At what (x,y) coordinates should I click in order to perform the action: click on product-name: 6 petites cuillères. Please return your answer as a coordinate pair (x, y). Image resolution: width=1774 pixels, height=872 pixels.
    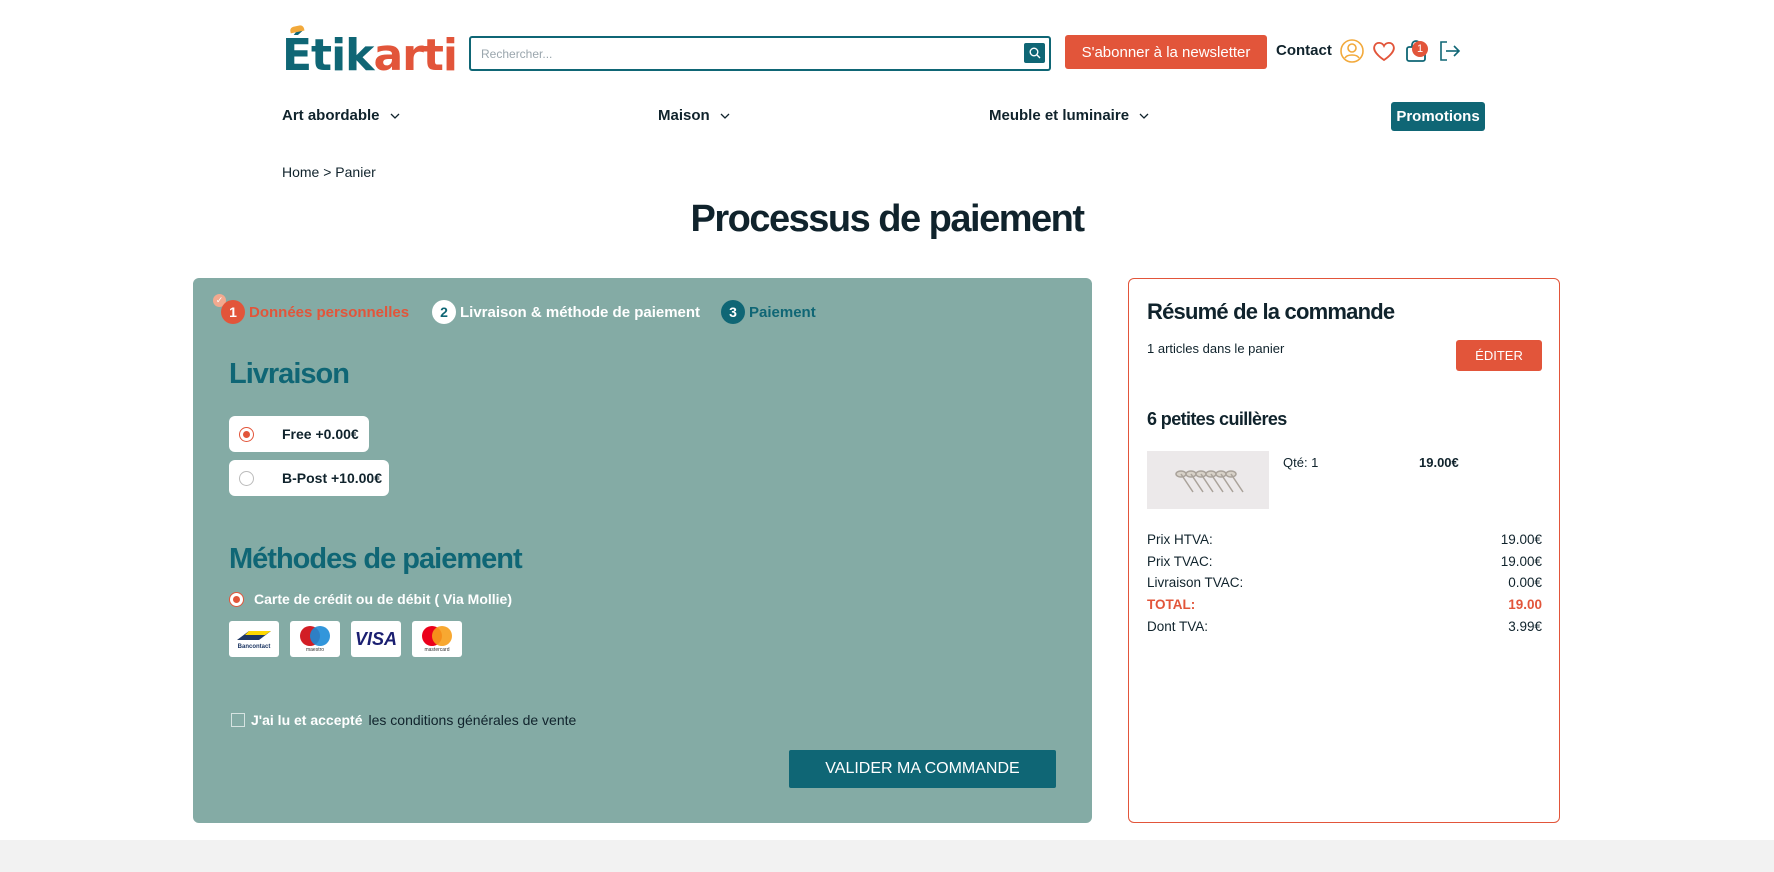
    Looking at the image, I should click on (1217, 419).